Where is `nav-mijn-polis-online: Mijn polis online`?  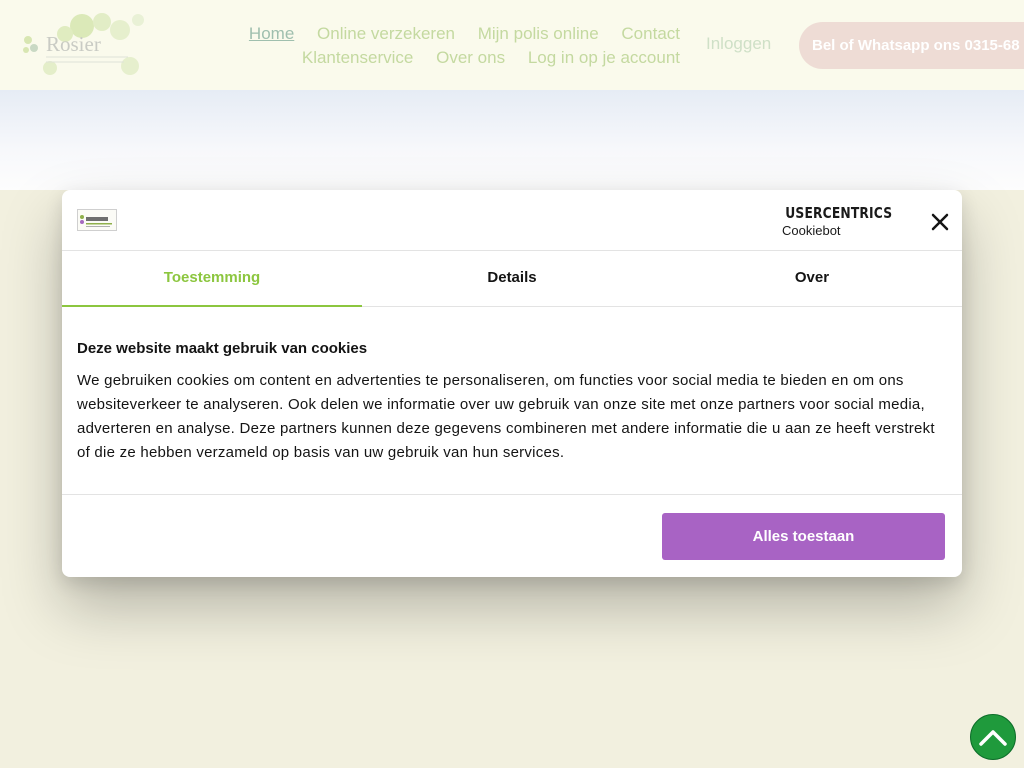
nav-mijn-polis-online: Mijn polis online is located at coordinates (538, 33).